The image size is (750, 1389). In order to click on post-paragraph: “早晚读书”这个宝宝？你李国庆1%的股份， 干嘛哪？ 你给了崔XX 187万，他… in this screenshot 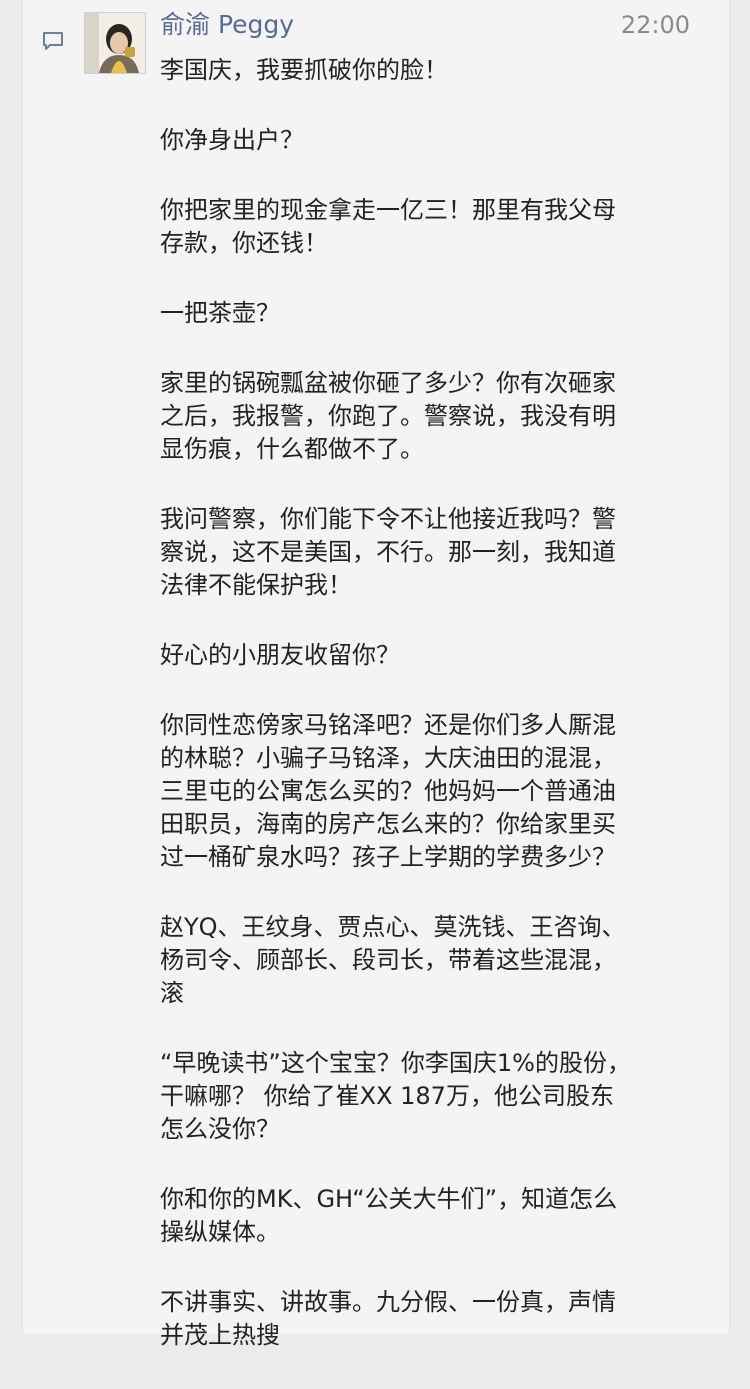, I will do `click(395, 1096)`.